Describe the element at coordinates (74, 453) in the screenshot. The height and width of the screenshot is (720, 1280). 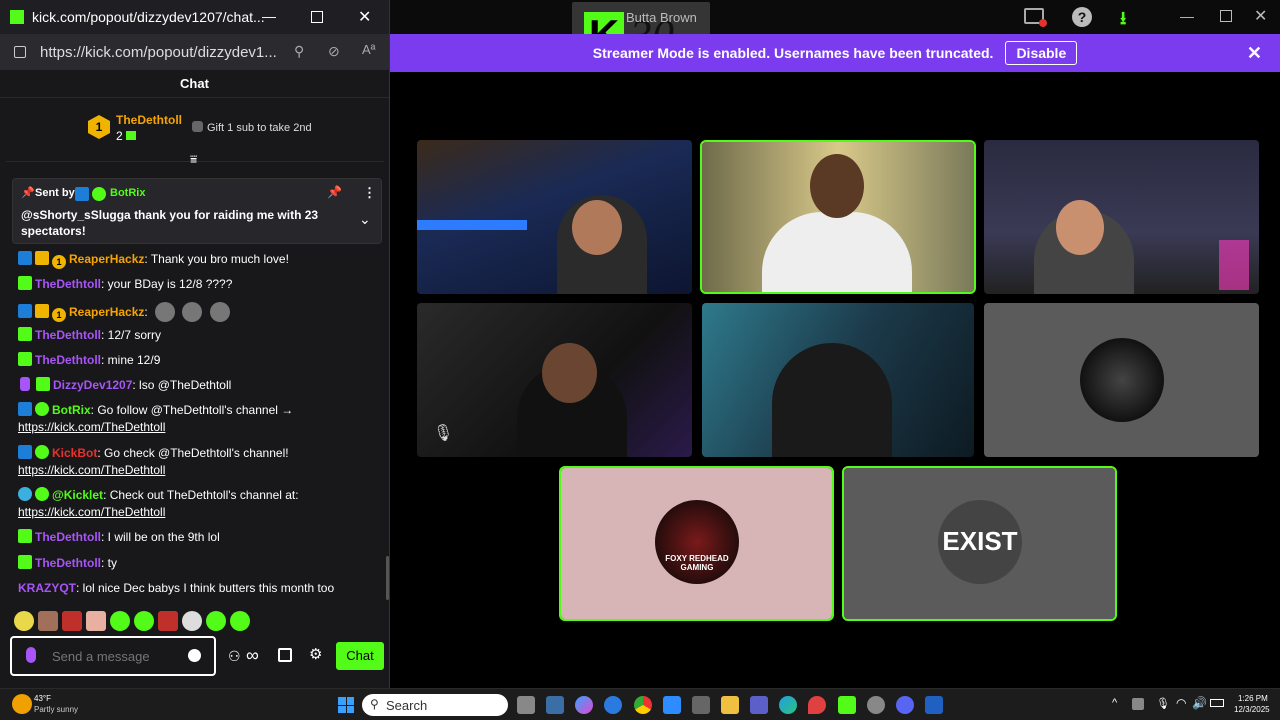
I see `chat-username: KickBot` at that location.